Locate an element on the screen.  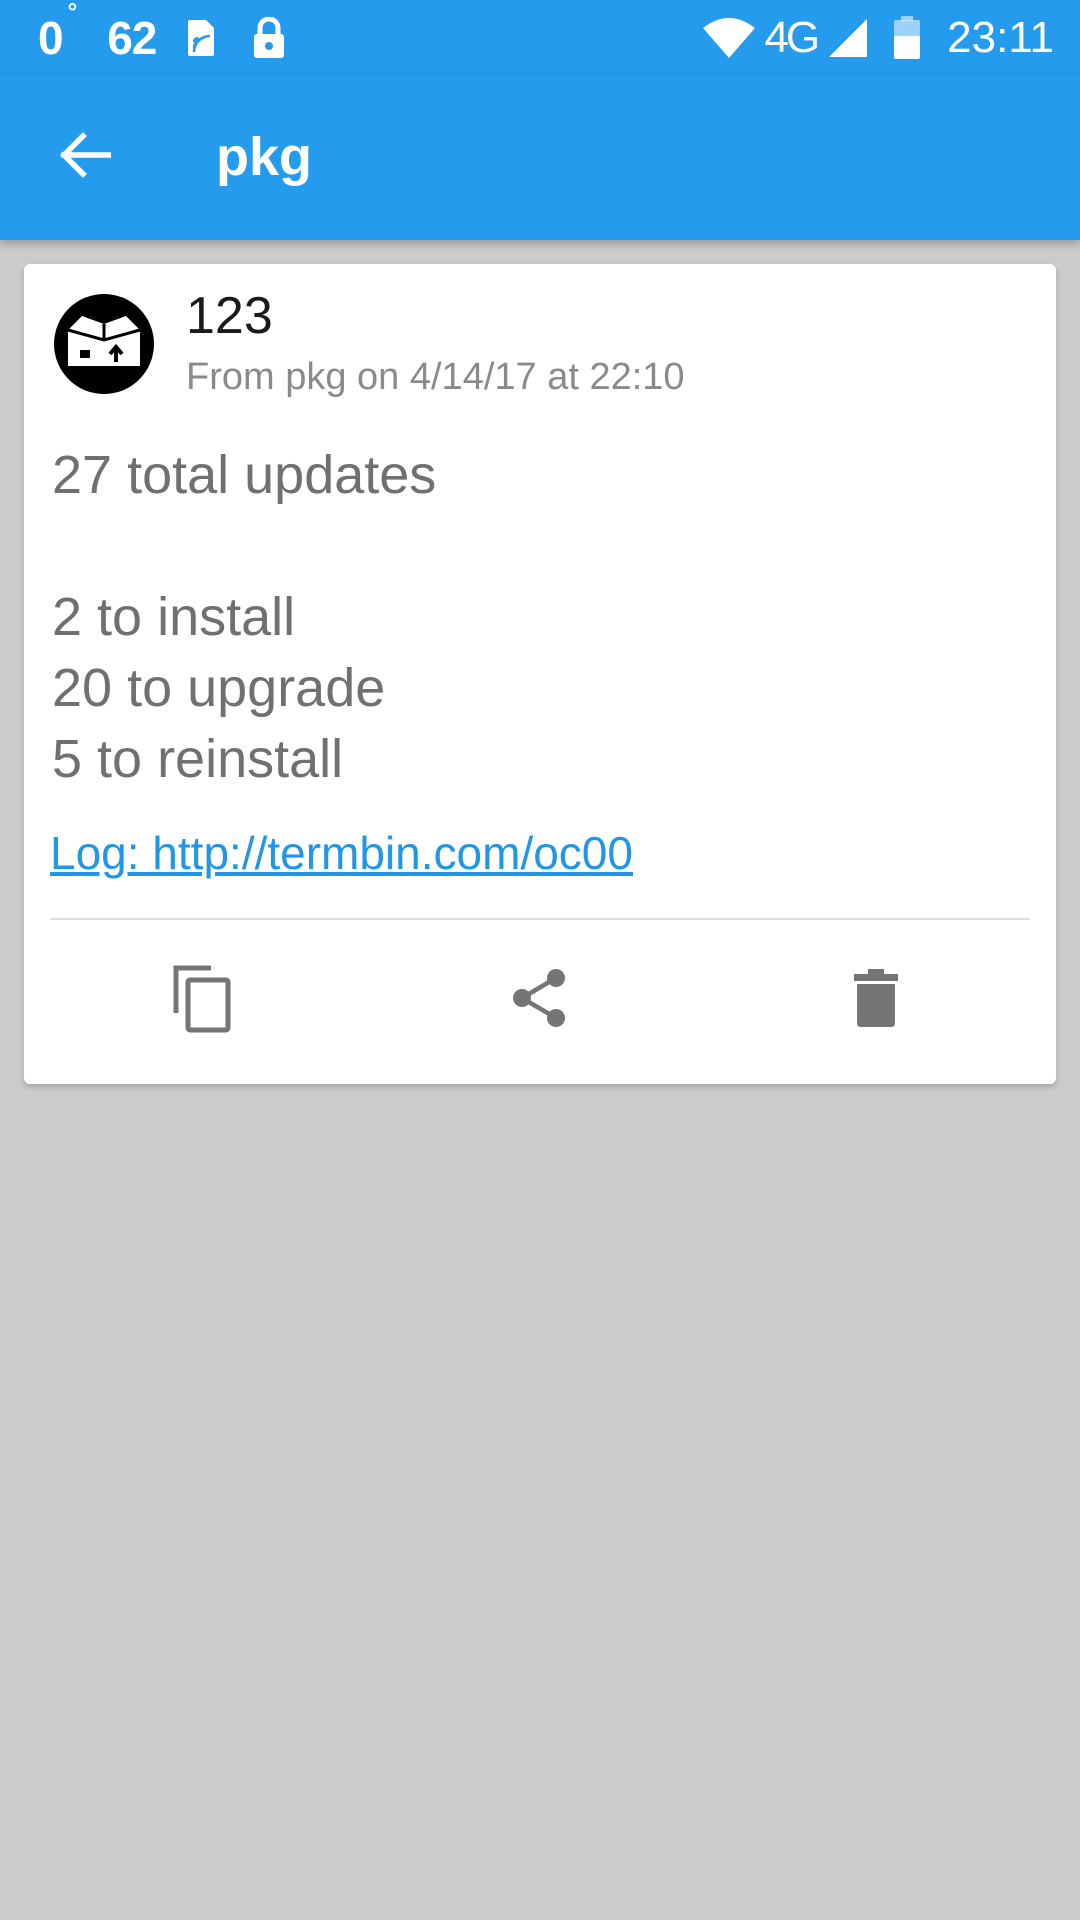
body-line: 20 to upgrade is located at coordinates (219, 688).